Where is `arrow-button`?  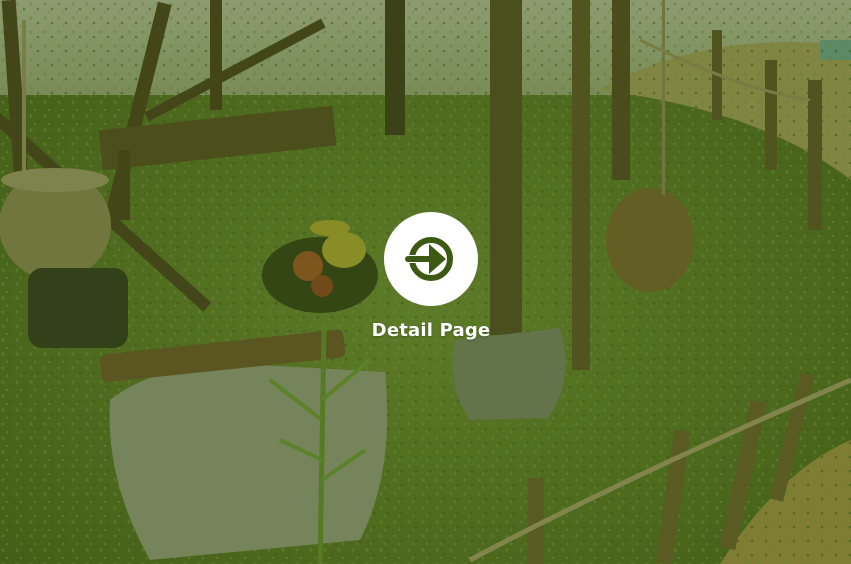
arrow-button is located at coordinates (431, 259).